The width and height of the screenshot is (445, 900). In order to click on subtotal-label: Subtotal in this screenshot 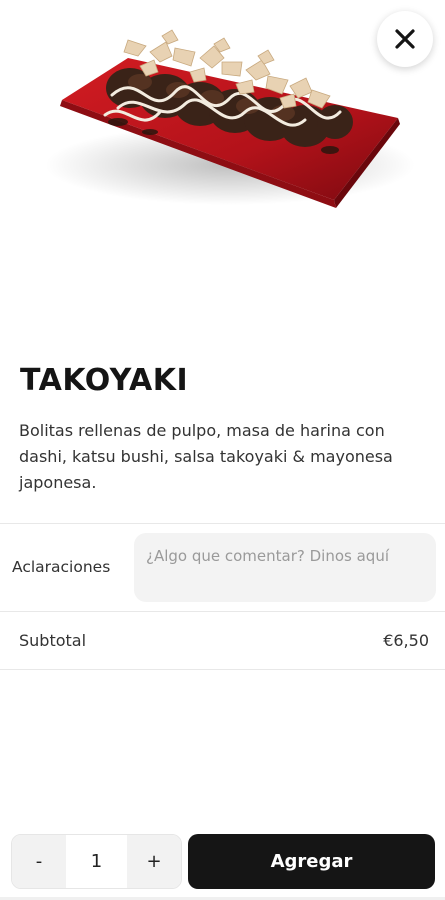, I will do `click(53, 640)`.